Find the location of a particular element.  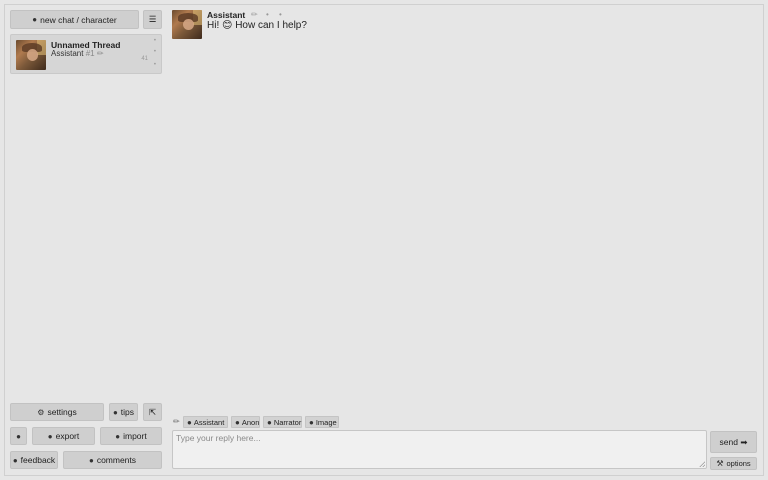

thread-subtitle: Assistant #1 ✏ is located at coordinates (77, 53).